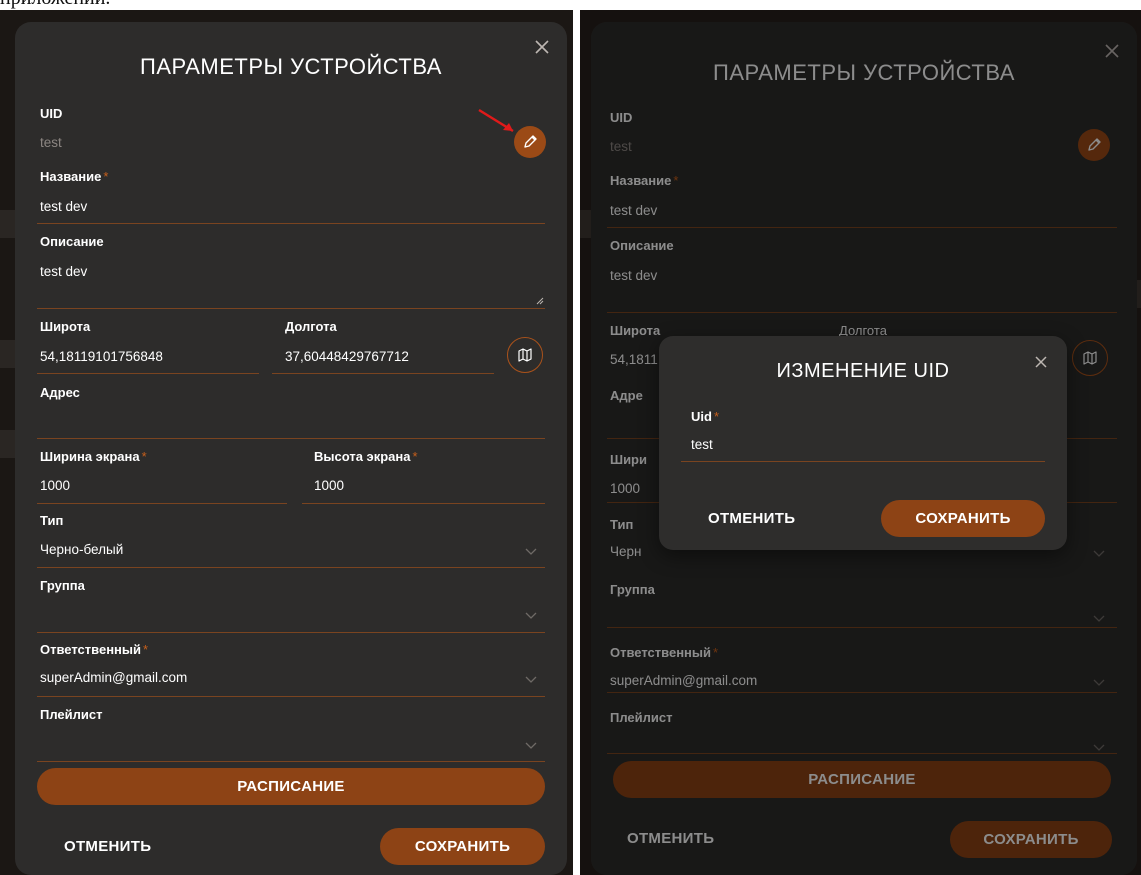 The height and width of the screenshot is (875, 1141). I want to click on screen-width-underline, so click(162, 503).